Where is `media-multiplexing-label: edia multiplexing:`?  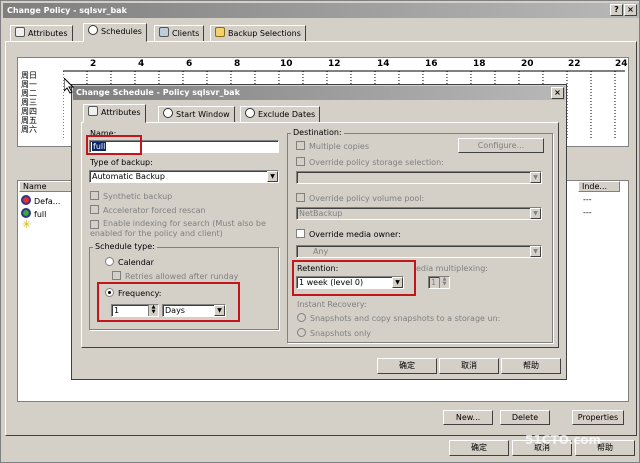
media-multiplexing-label: edia multiplexing: is located at coordinates (452, 268).